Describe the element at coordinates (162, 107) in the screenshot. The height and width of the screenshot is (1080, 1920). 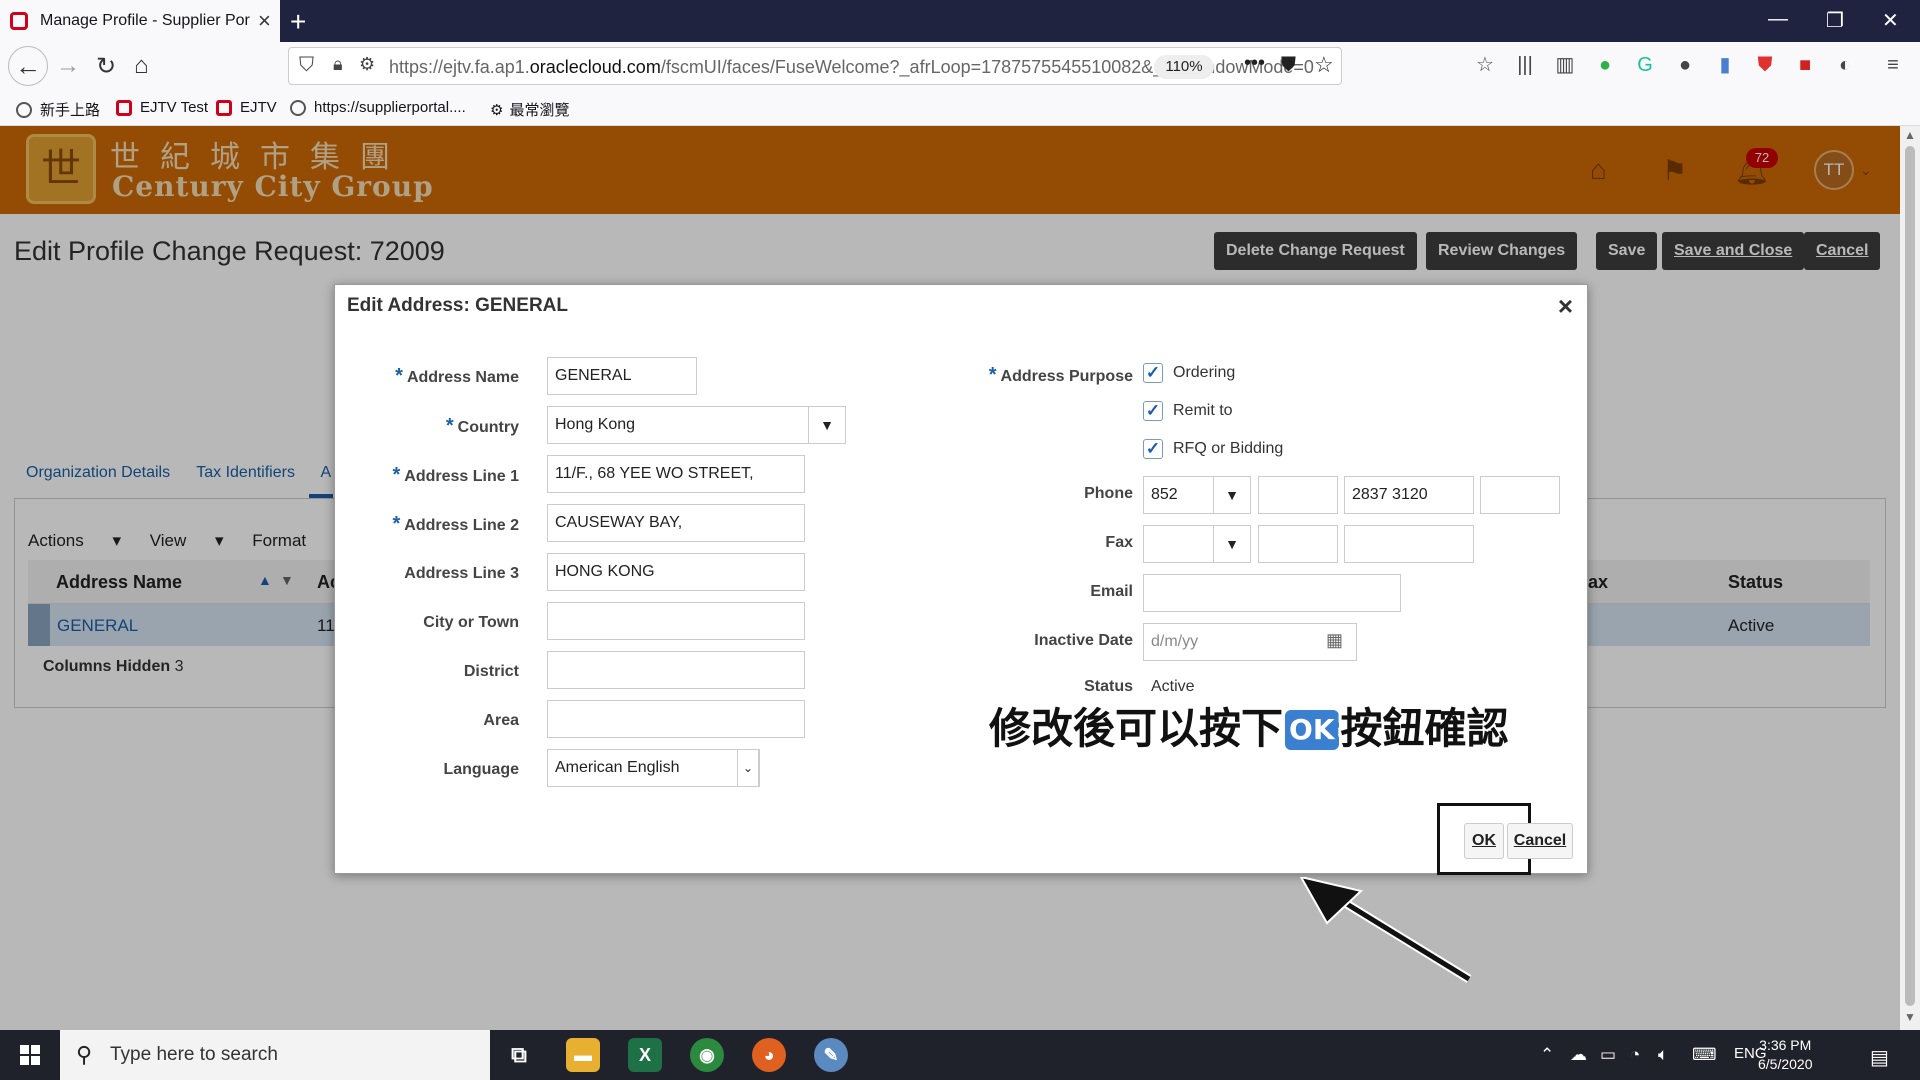
I see `bookmark-item: EJTV Test` at that location.